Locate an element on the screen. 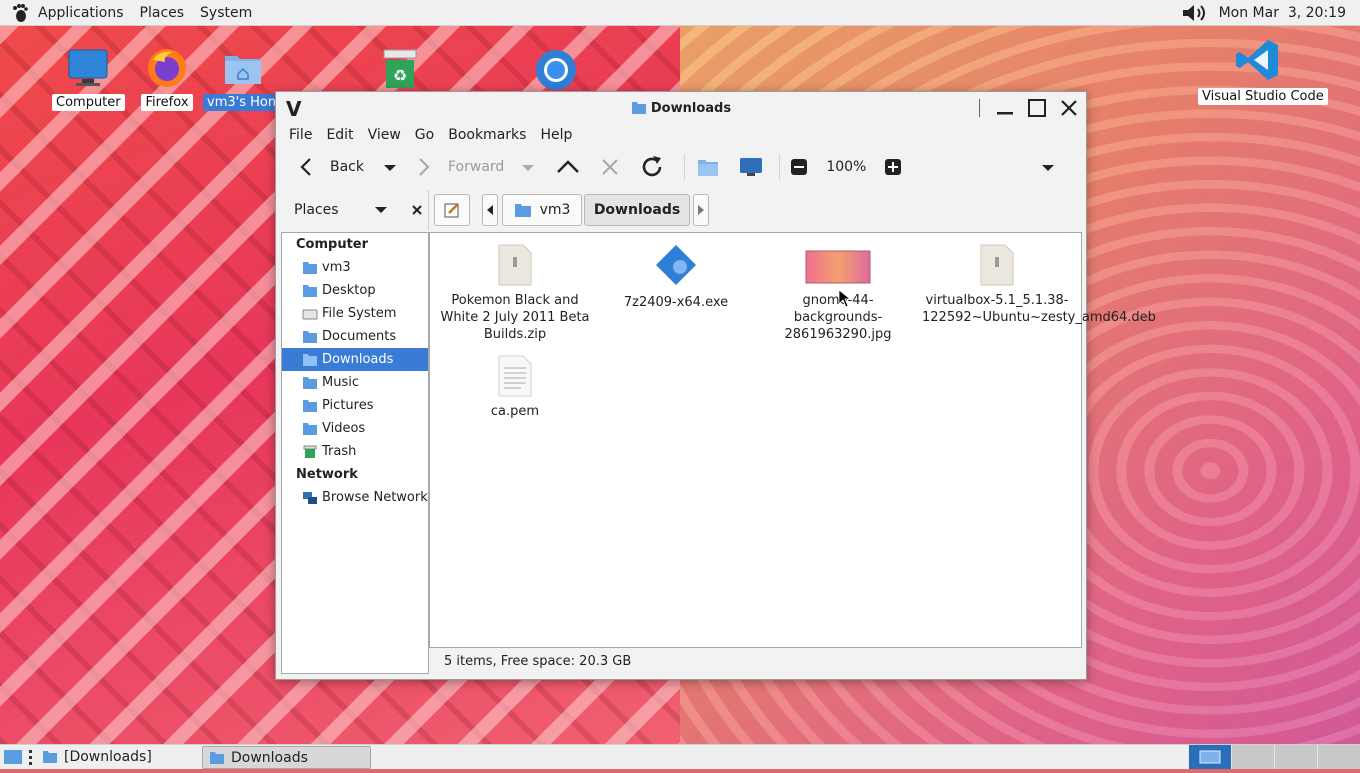 Image resolution: width=1360 pixels, height=773 pixels. zoom-level: 100% is located at coordinates (846, 167).